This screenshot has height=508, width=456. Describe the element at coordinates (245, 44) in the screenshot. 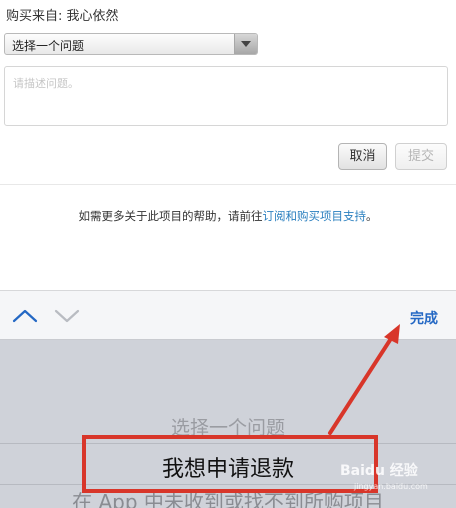

I see `dropdown-arrow-icon` at that location.